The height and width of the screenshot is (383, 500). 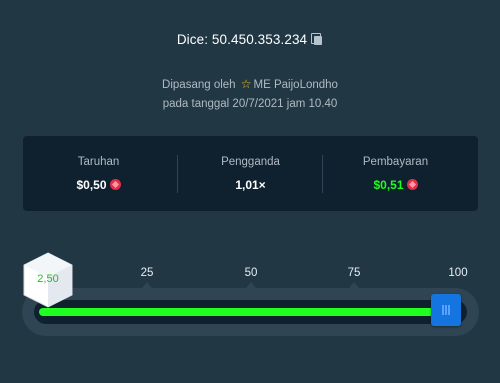 What do you see at coordinates (250, 104) in the screenshot?
I see `placed-date: pada tanggal 20/7/2021 jam 10.40` at bounding box center [250, 104].